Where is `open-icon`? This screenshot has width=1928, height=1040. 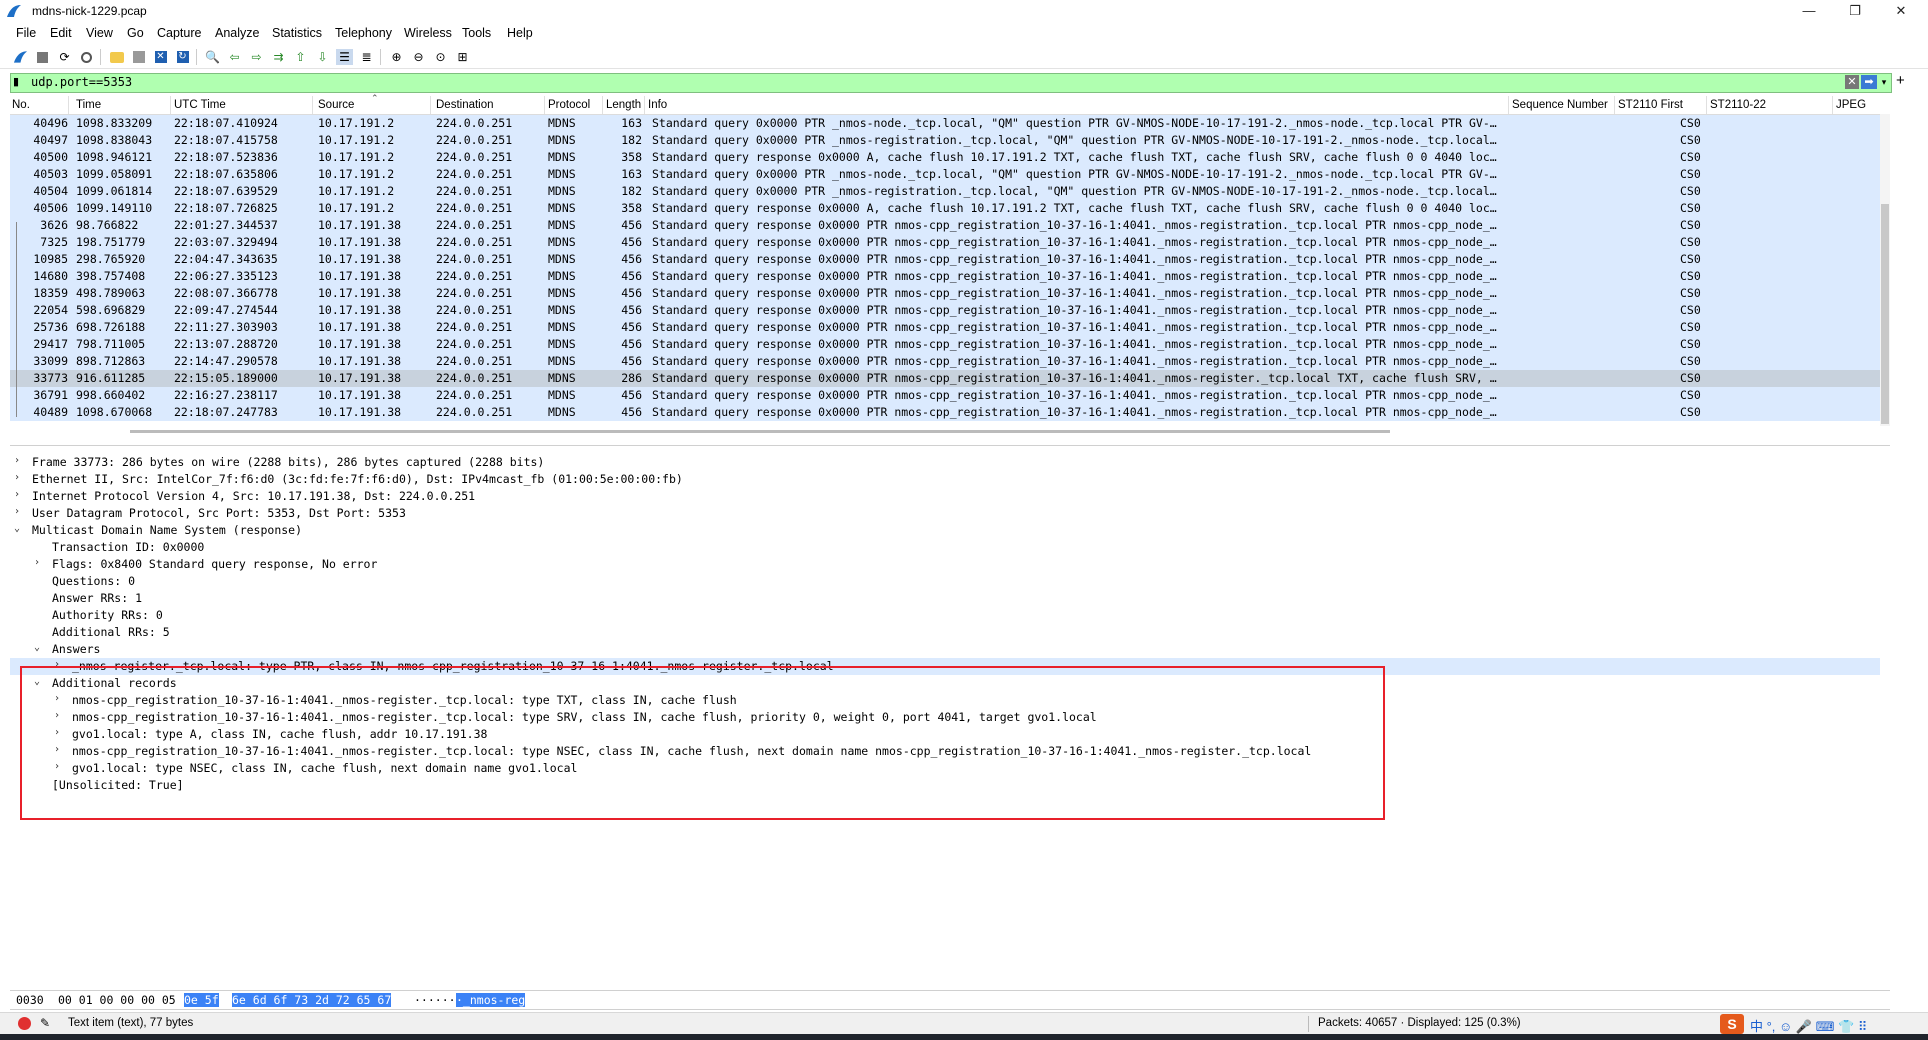 open-icon is located at coordinates (116, 57).